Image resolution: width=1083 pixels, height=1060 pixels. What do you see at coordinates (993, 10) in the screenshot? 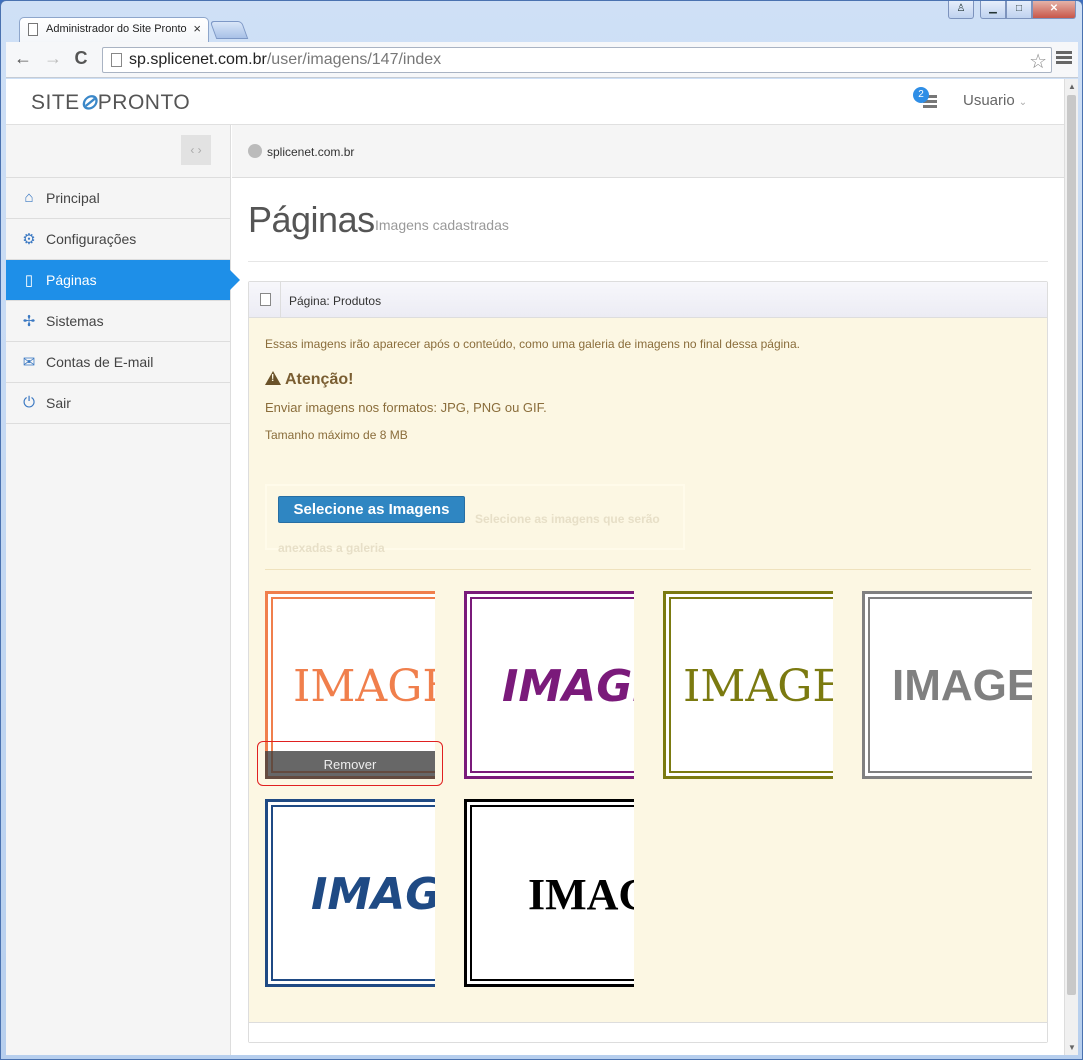
I see `minimize-button: ▁` at bounding box center [993, 10].